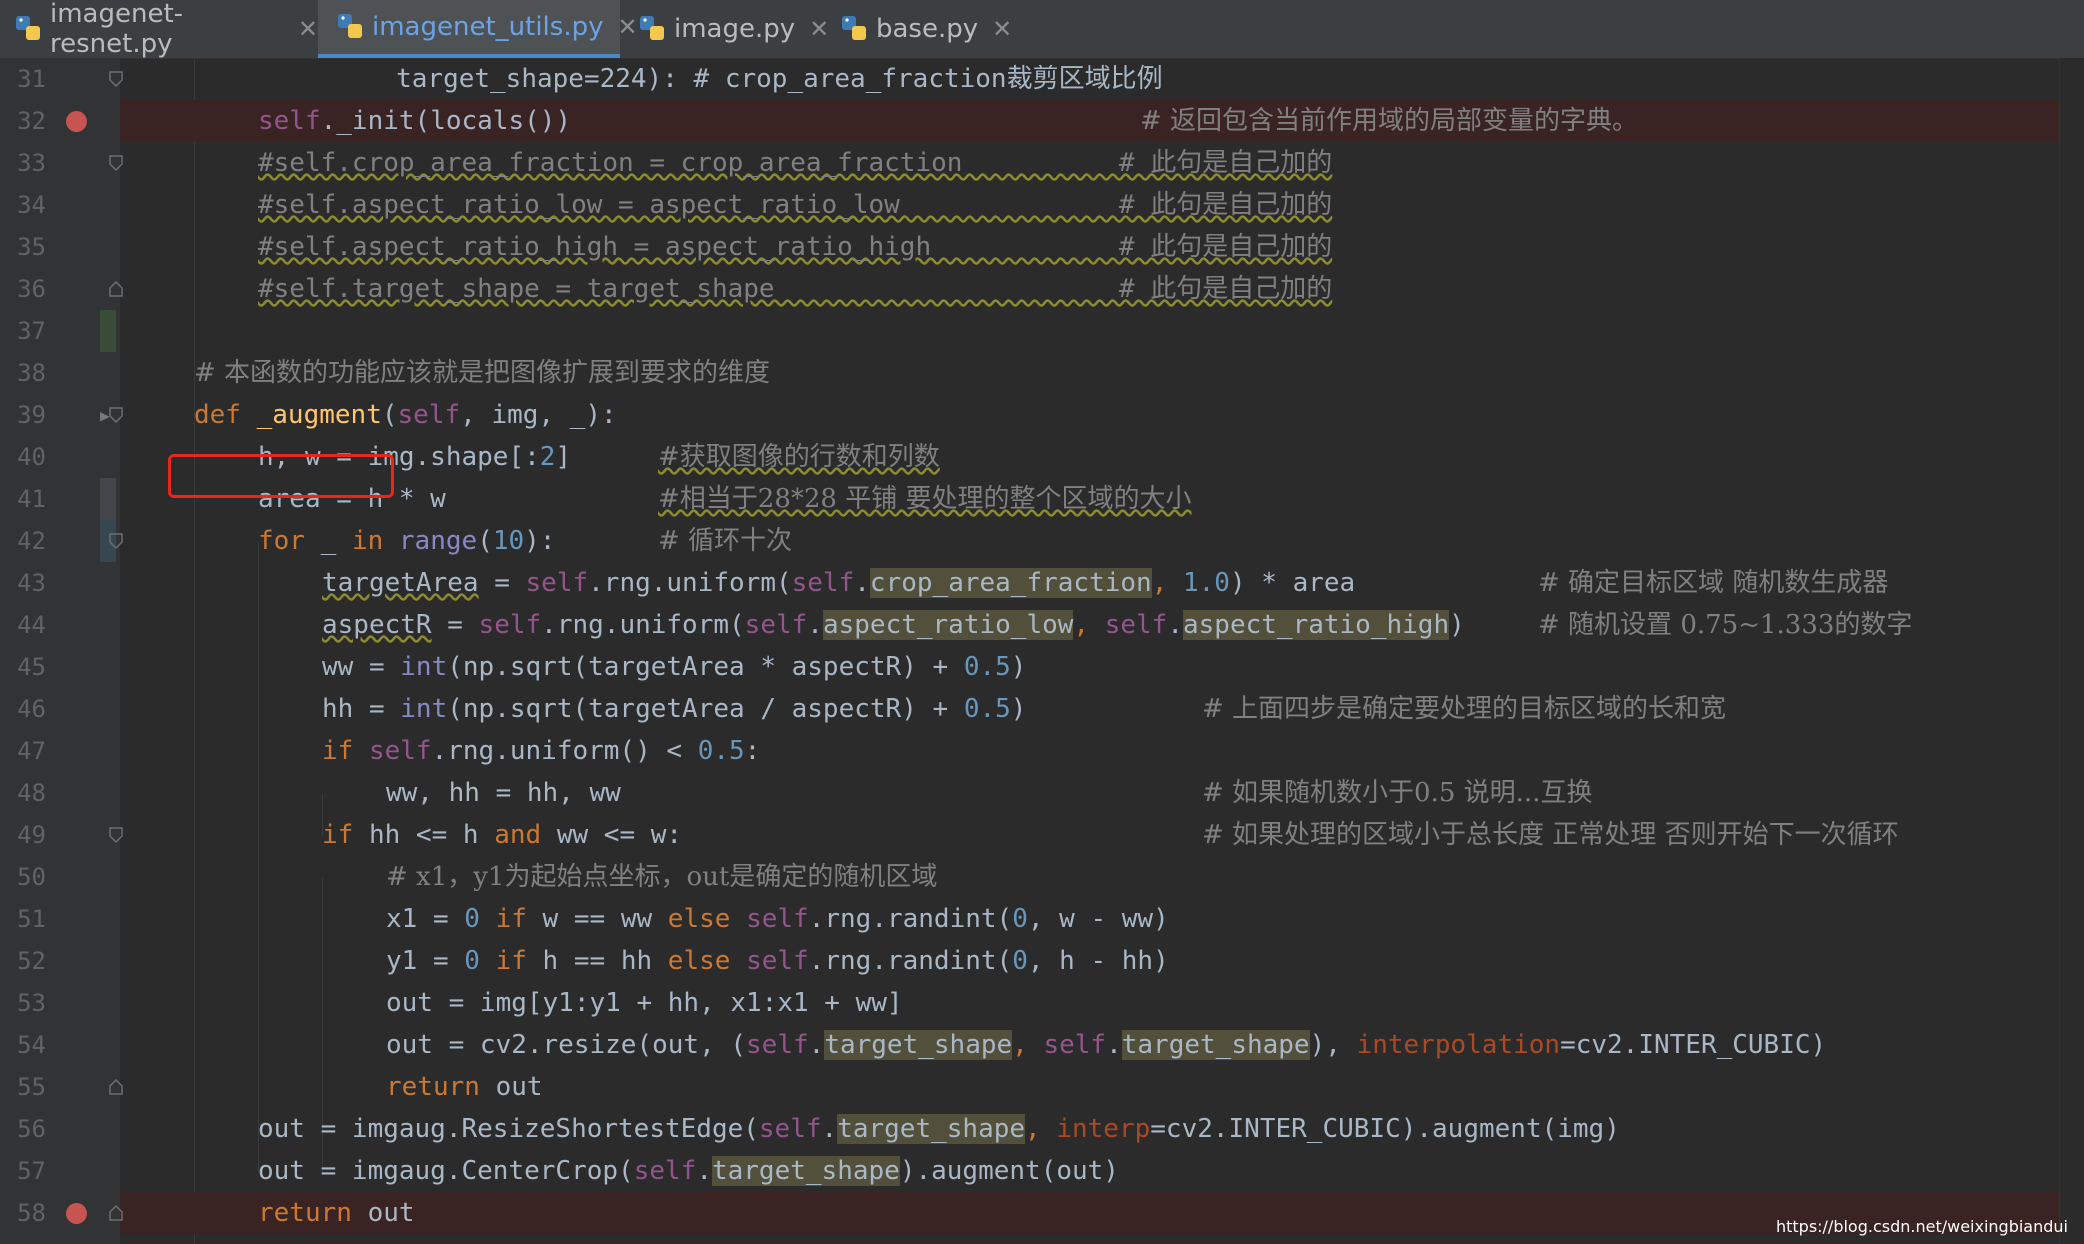 This screenshot has height=1244, width=2084. I want to click on code-segment: w == ww, so click(597, 919).